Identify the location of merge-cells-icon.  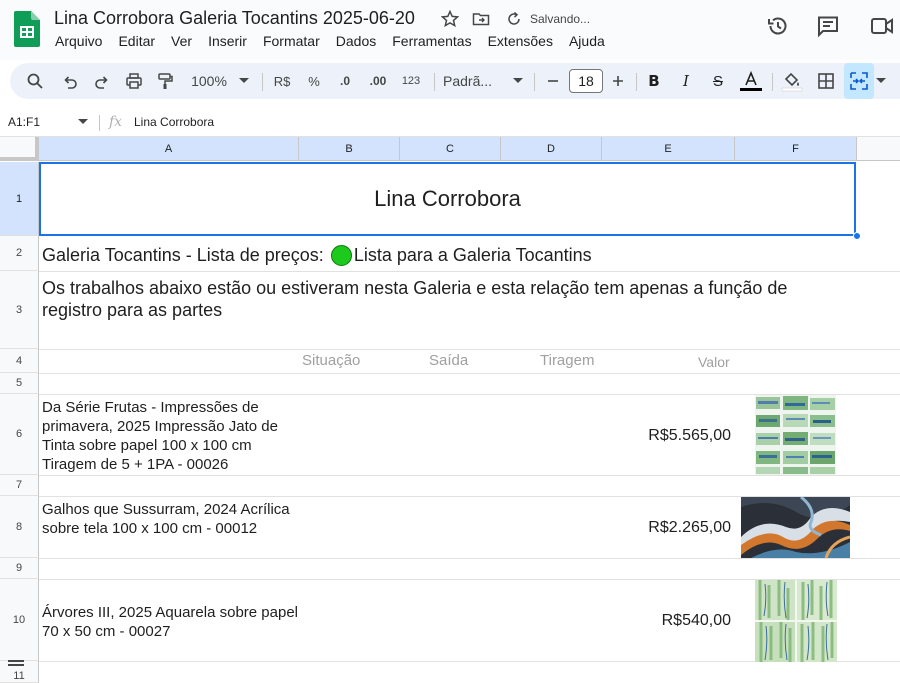
(859, 81).